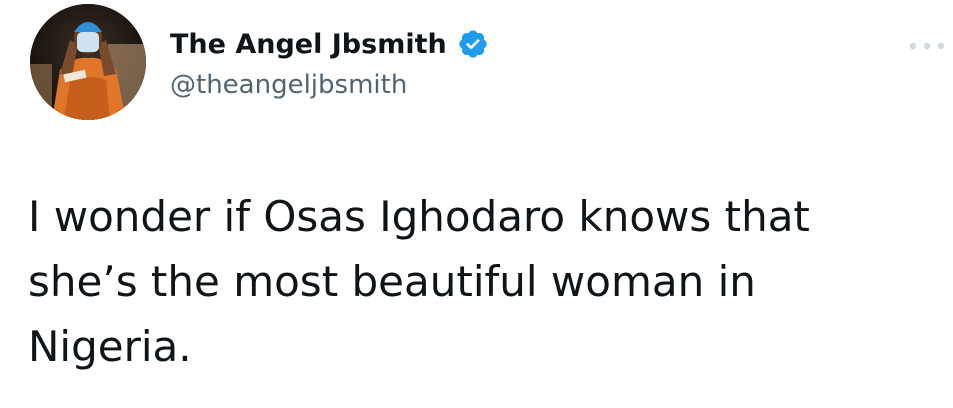 The image size is (953, 408). What do you see at coordinates (308, 44) in the screenshot?
I see `author-display-name: The Angel Jbsmith` at bounding box center [308, 44].